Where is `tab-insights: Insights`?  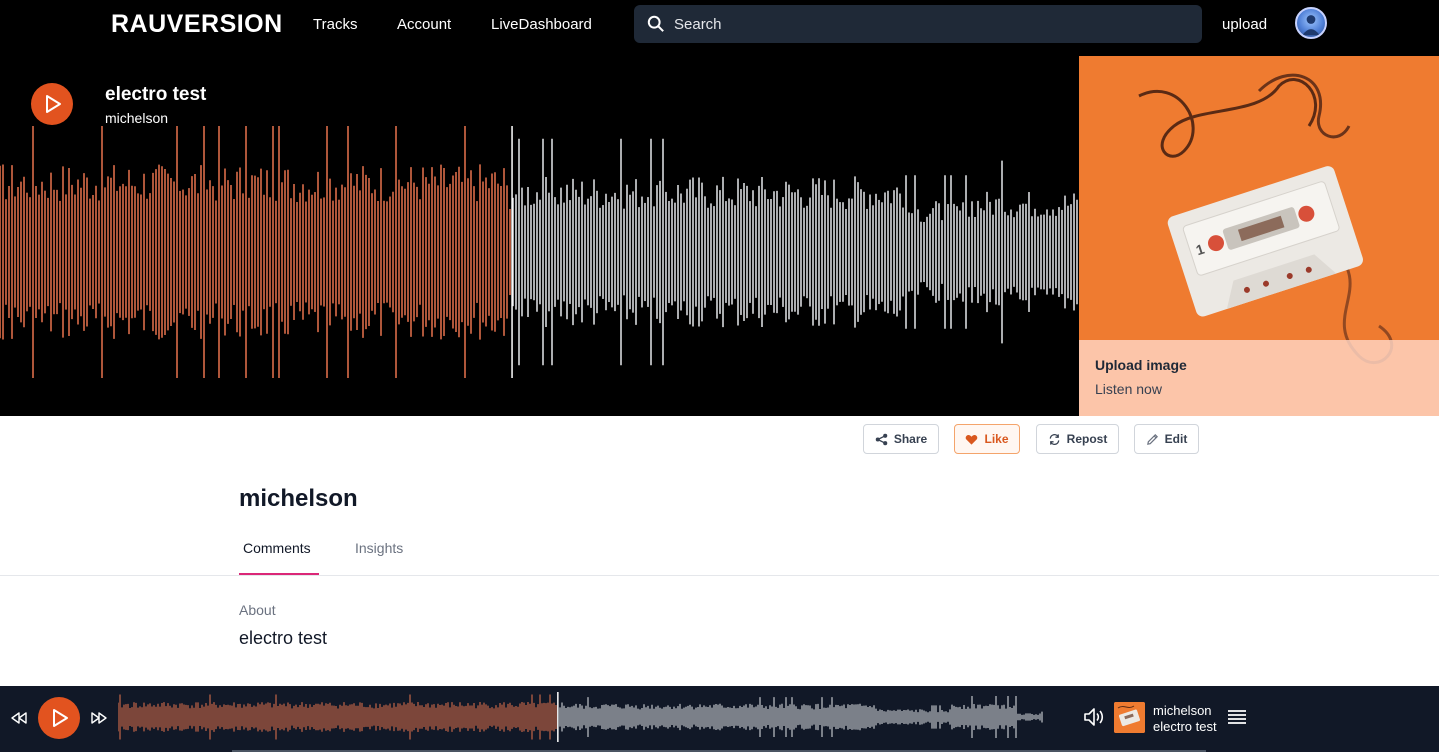 tab-insights: Insights is located at coordinates (379, 548).